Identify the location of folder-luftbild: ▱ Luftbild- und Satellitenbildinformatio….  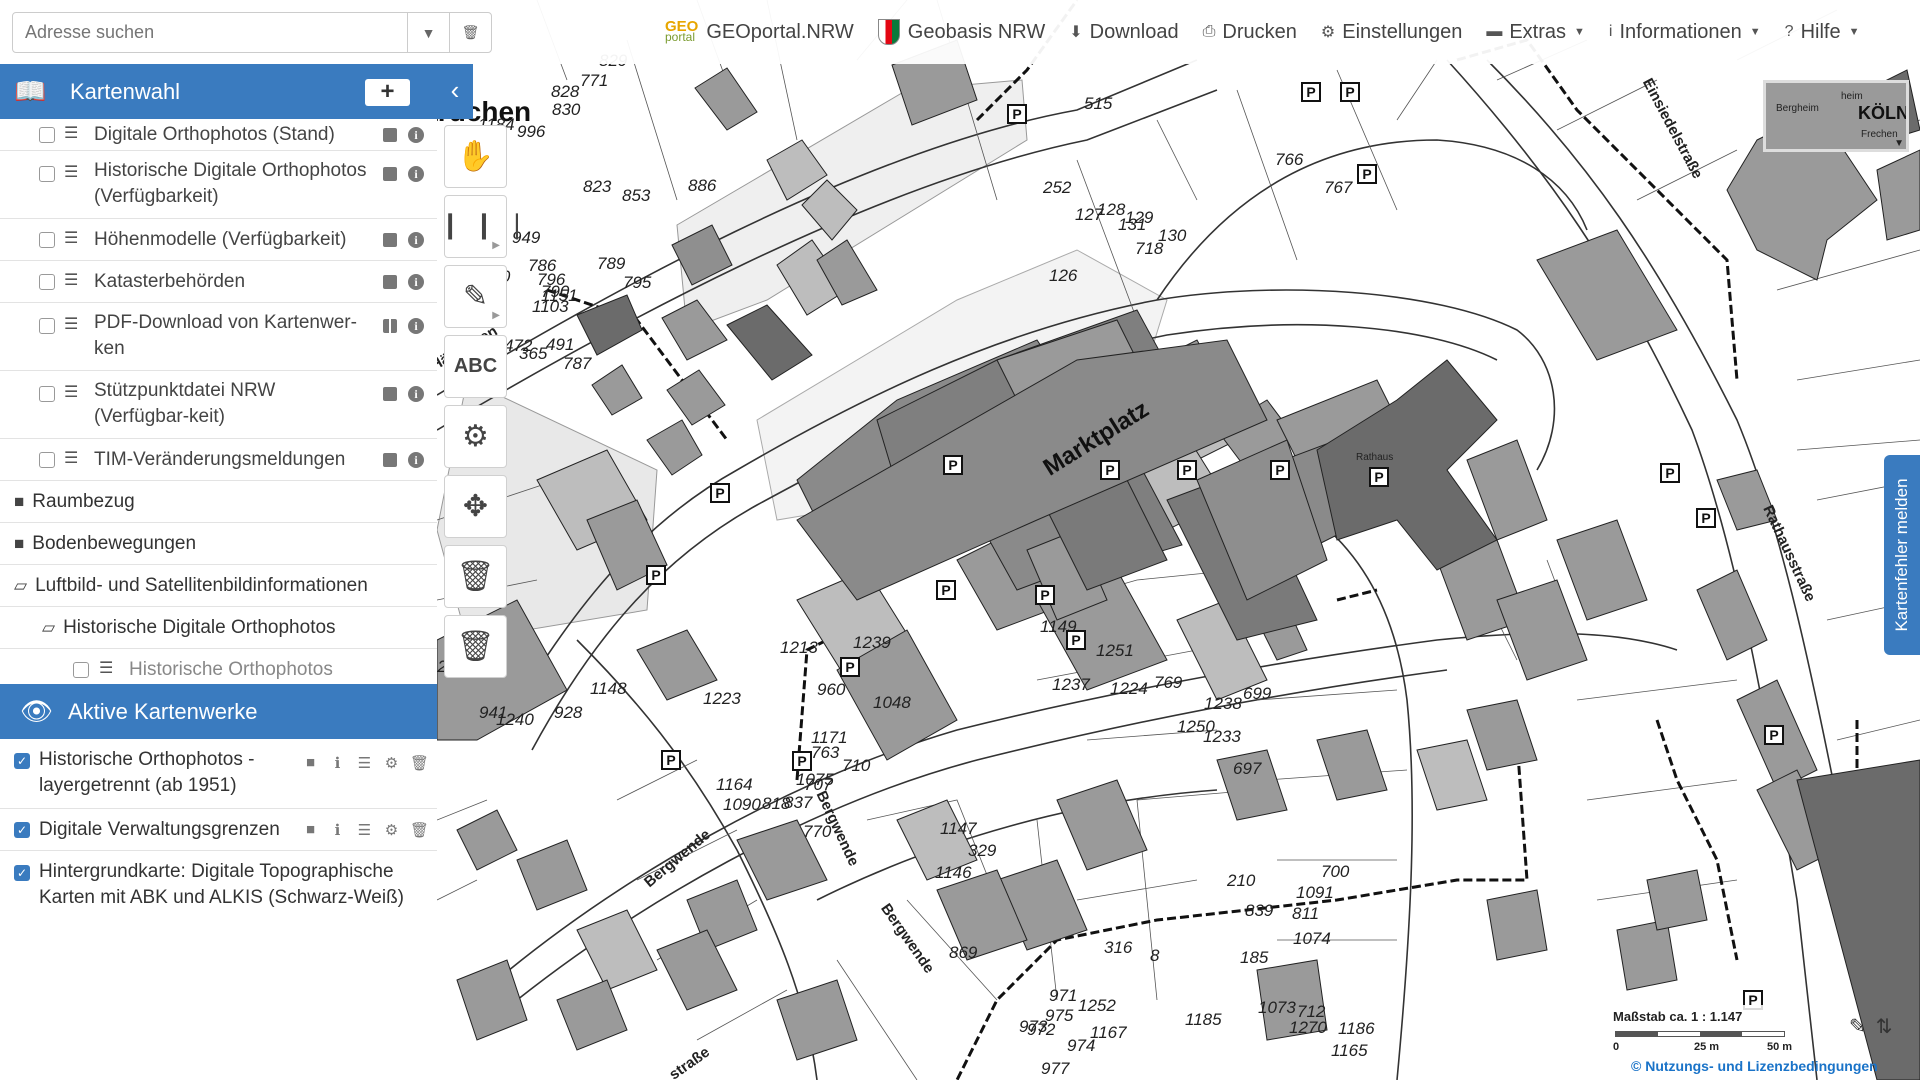
(218, 586).